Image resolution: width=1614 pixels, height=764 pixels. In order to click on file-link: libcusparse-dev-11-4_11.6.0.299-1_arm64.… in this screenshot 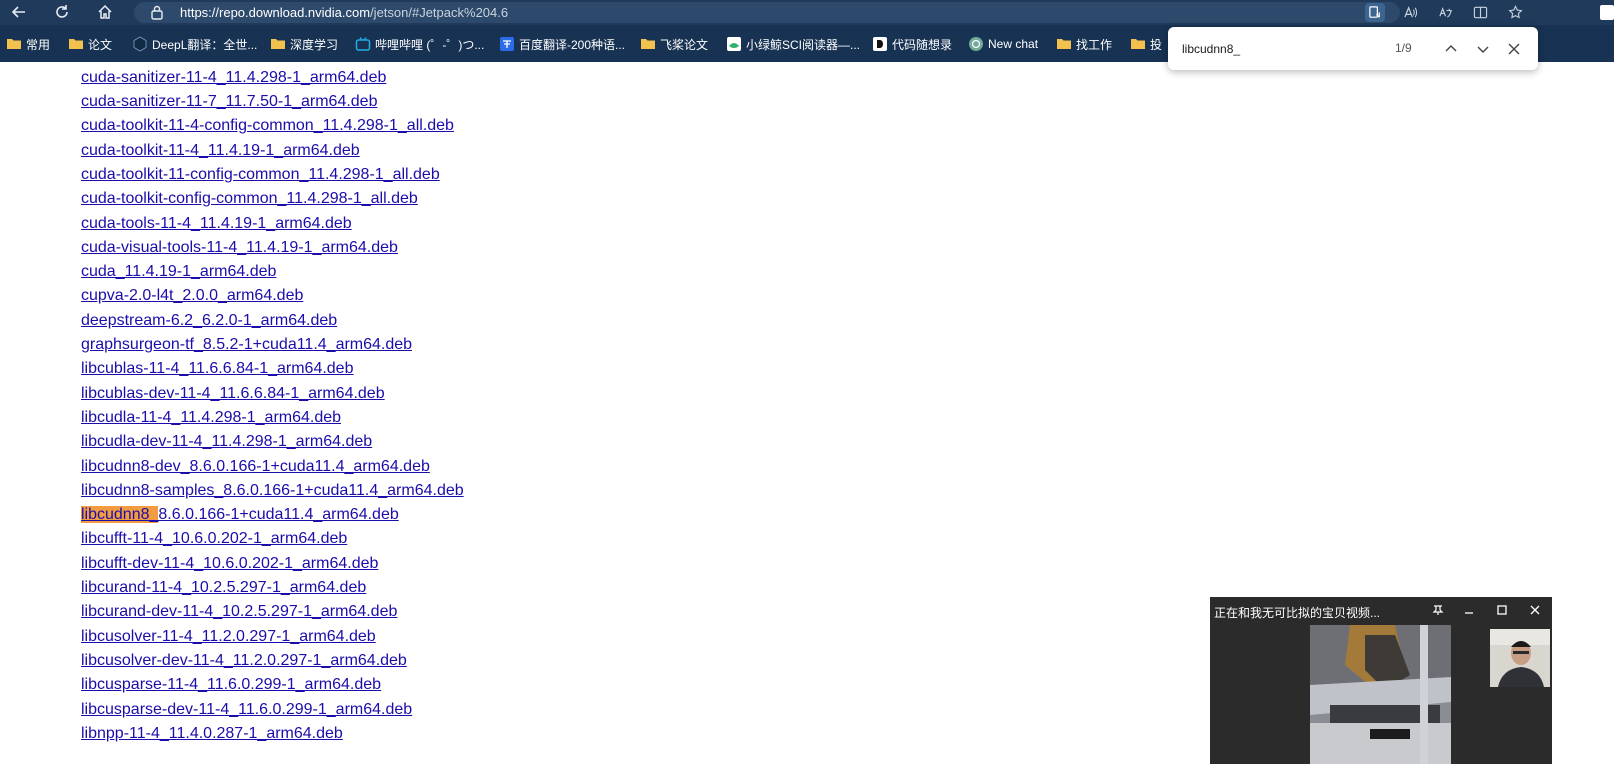, I will do `click(246, 709)`.